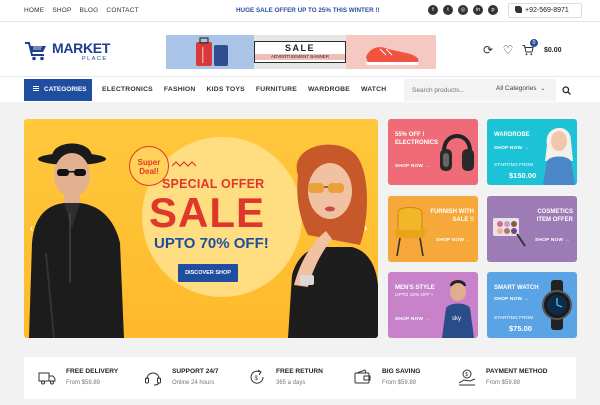 This screenshot has width=600, height=405. I want to click on feature-subtitle: 365 a days, so click(291, 383).